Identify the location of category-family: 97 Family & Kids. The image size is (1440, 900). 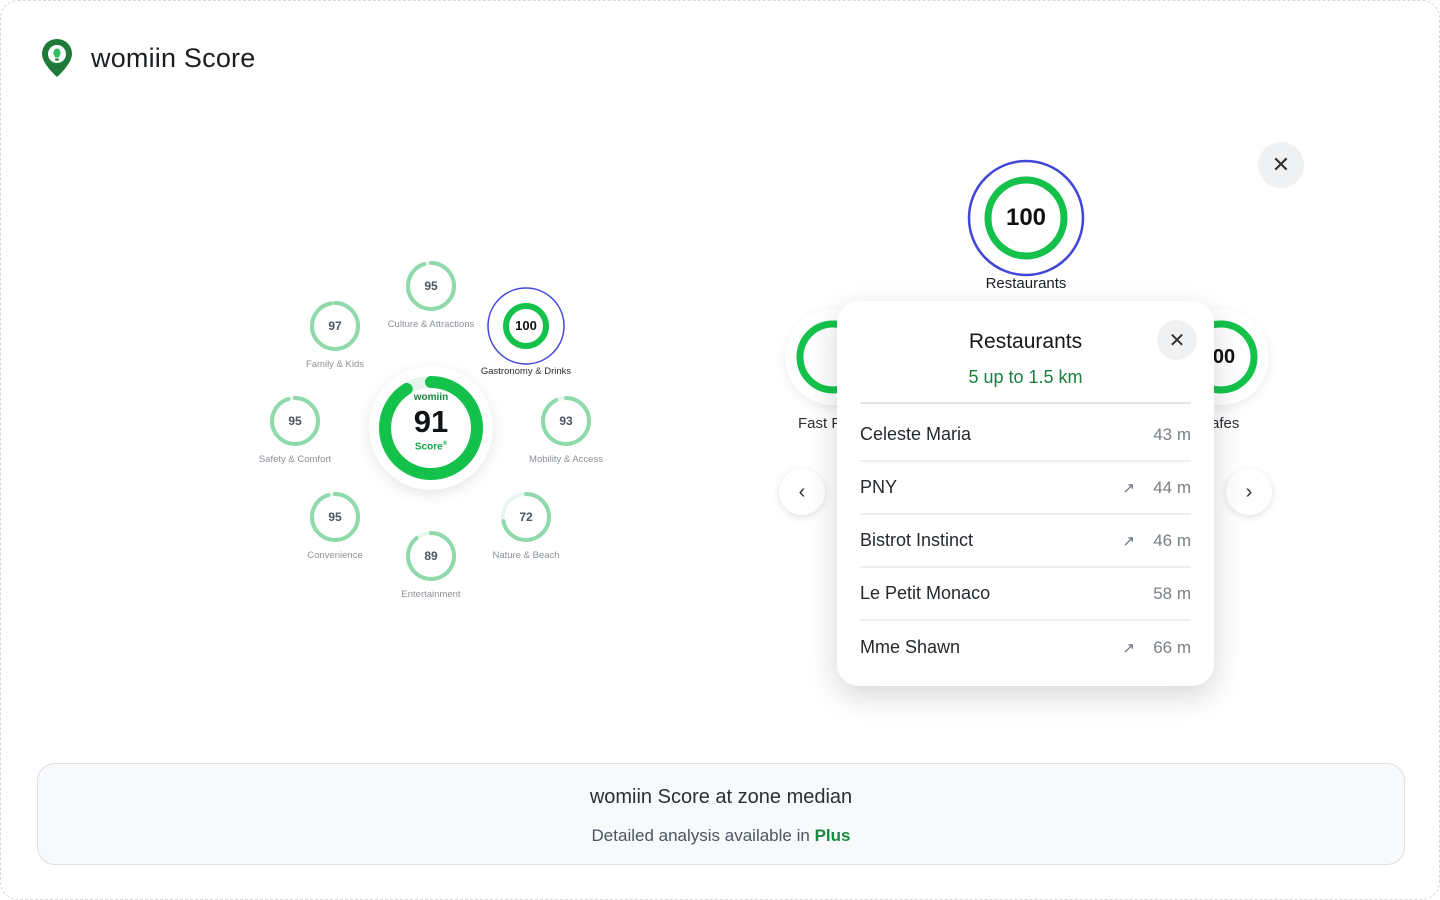
(335, 334).